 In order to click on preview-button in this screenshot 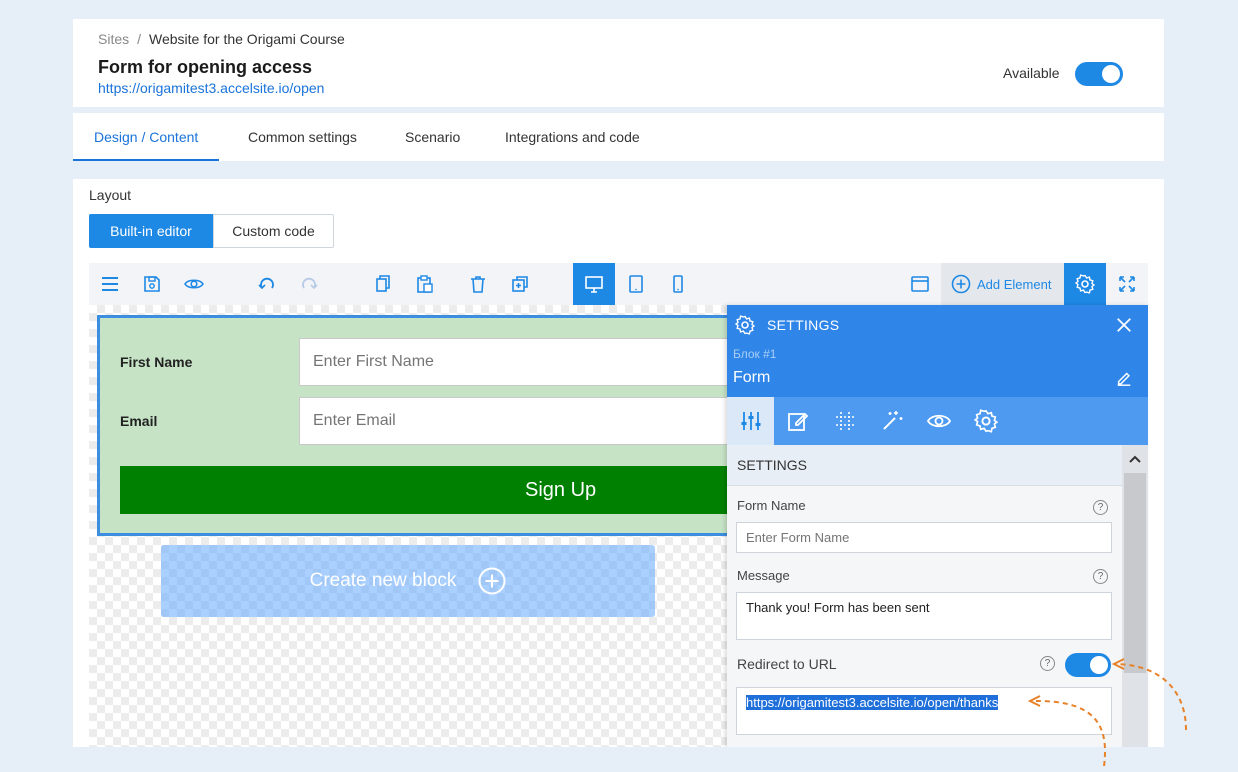, I will do `click(194, 284)`.